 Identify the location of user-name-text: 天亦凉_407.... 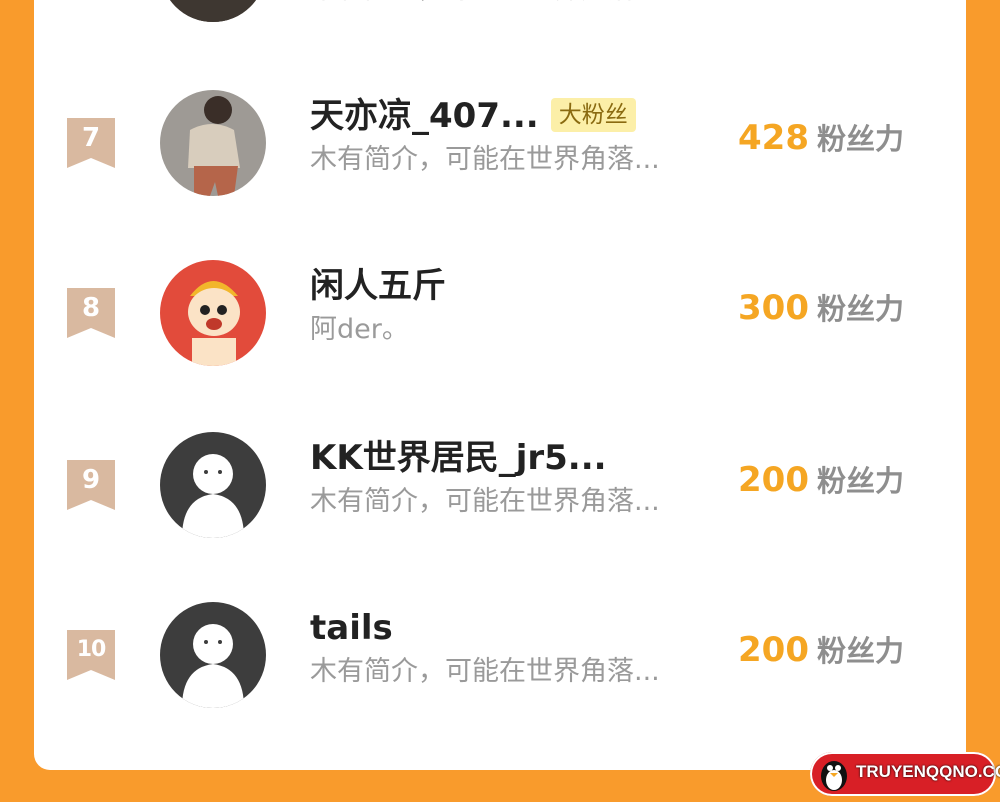
(424, 116).